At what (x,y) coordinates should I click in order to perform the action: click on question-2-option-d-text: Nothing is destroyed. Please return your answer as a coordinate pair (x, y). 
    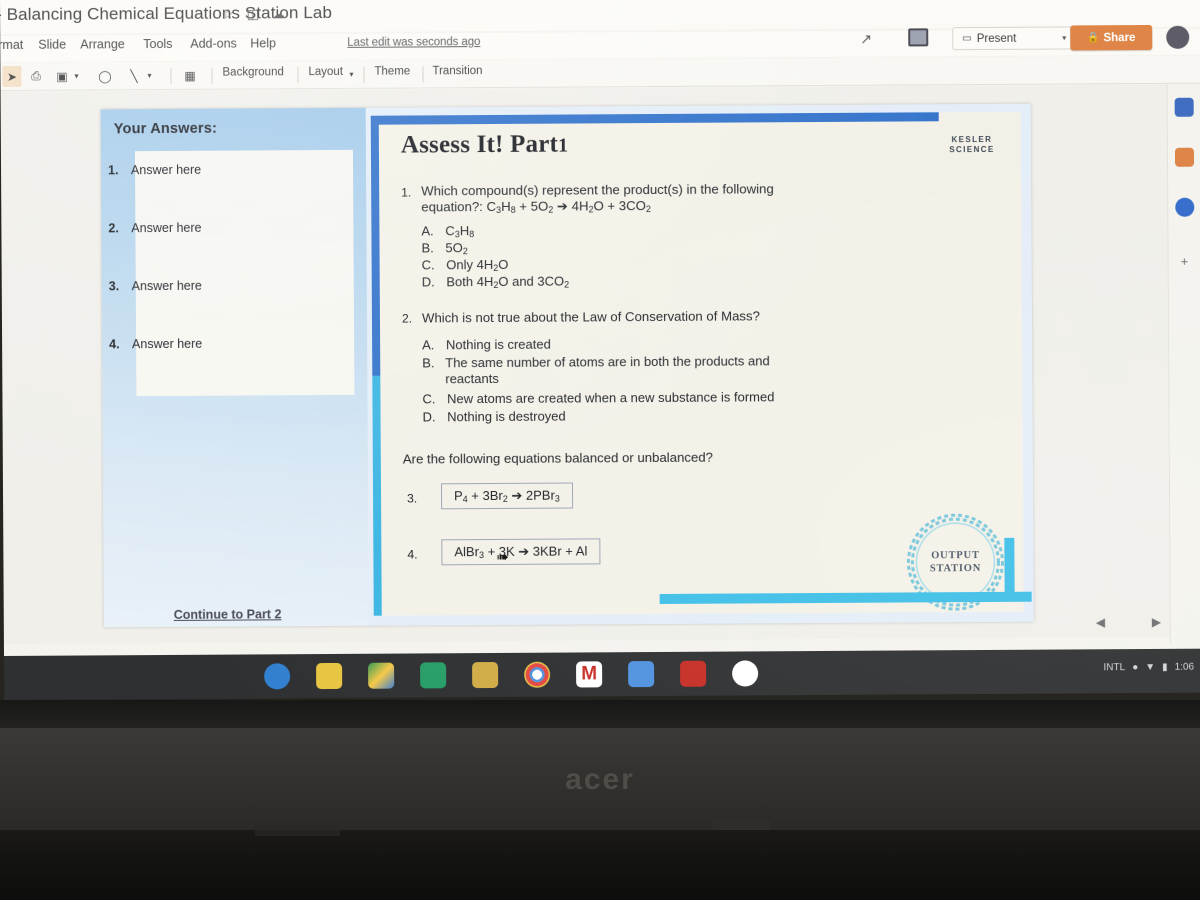
    Looking at the image, I should click on (506, 416).